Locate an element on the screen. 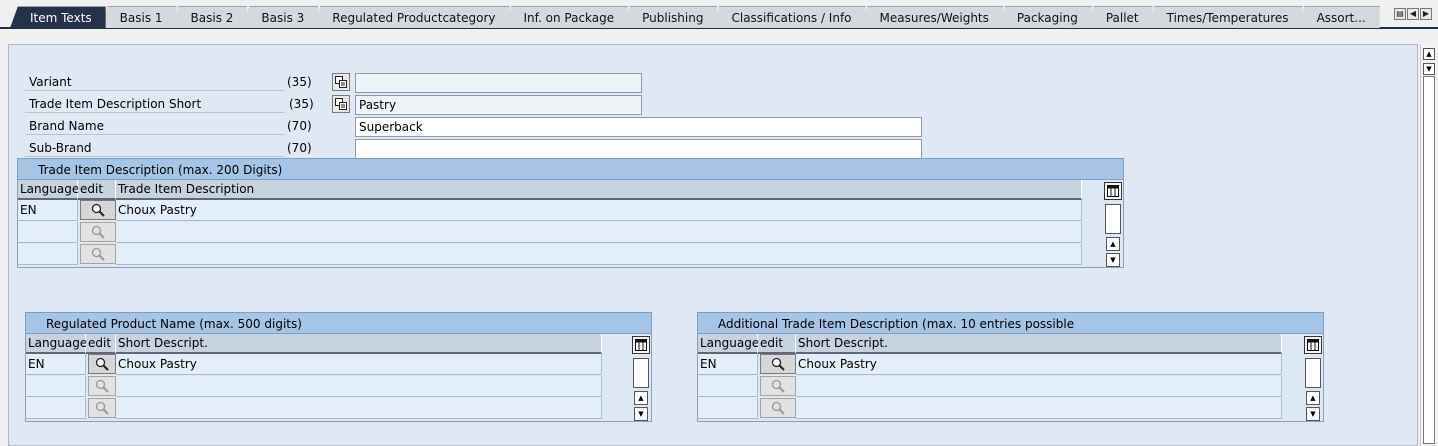  tab-scroll-left-icon: ◀ is located at coordinates (1413, 14).